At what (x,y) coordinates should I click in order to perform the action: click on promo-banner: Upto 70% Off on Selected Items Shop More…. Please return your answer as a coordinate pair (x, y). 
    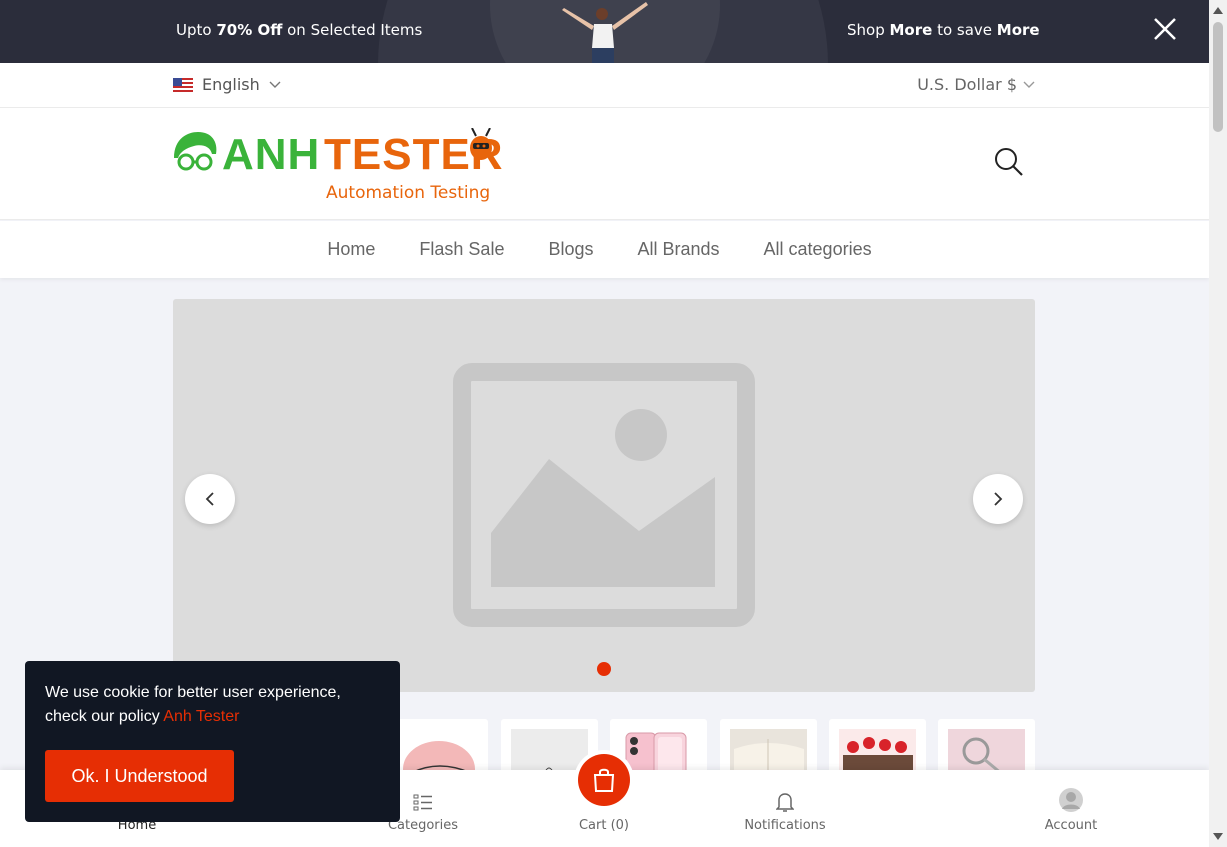
    Looking at the image, I should click on (604, 31).